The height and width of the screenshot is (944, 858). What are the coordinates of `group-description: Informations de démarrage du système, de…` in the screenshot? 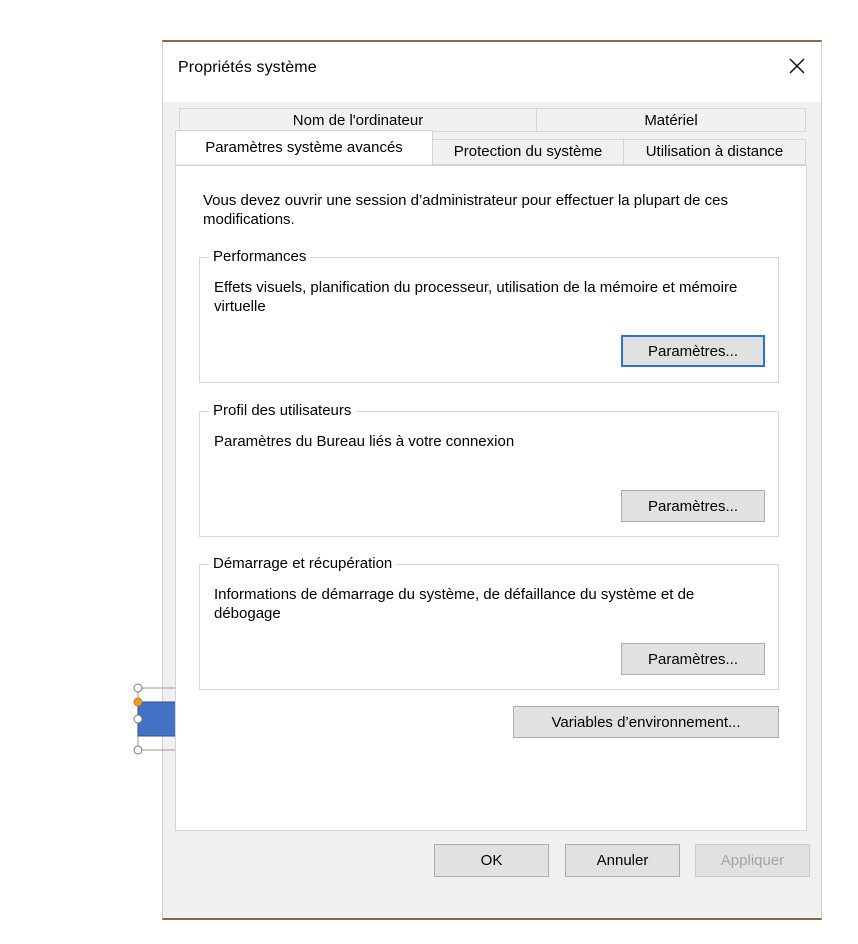 It's located at (454, 604).